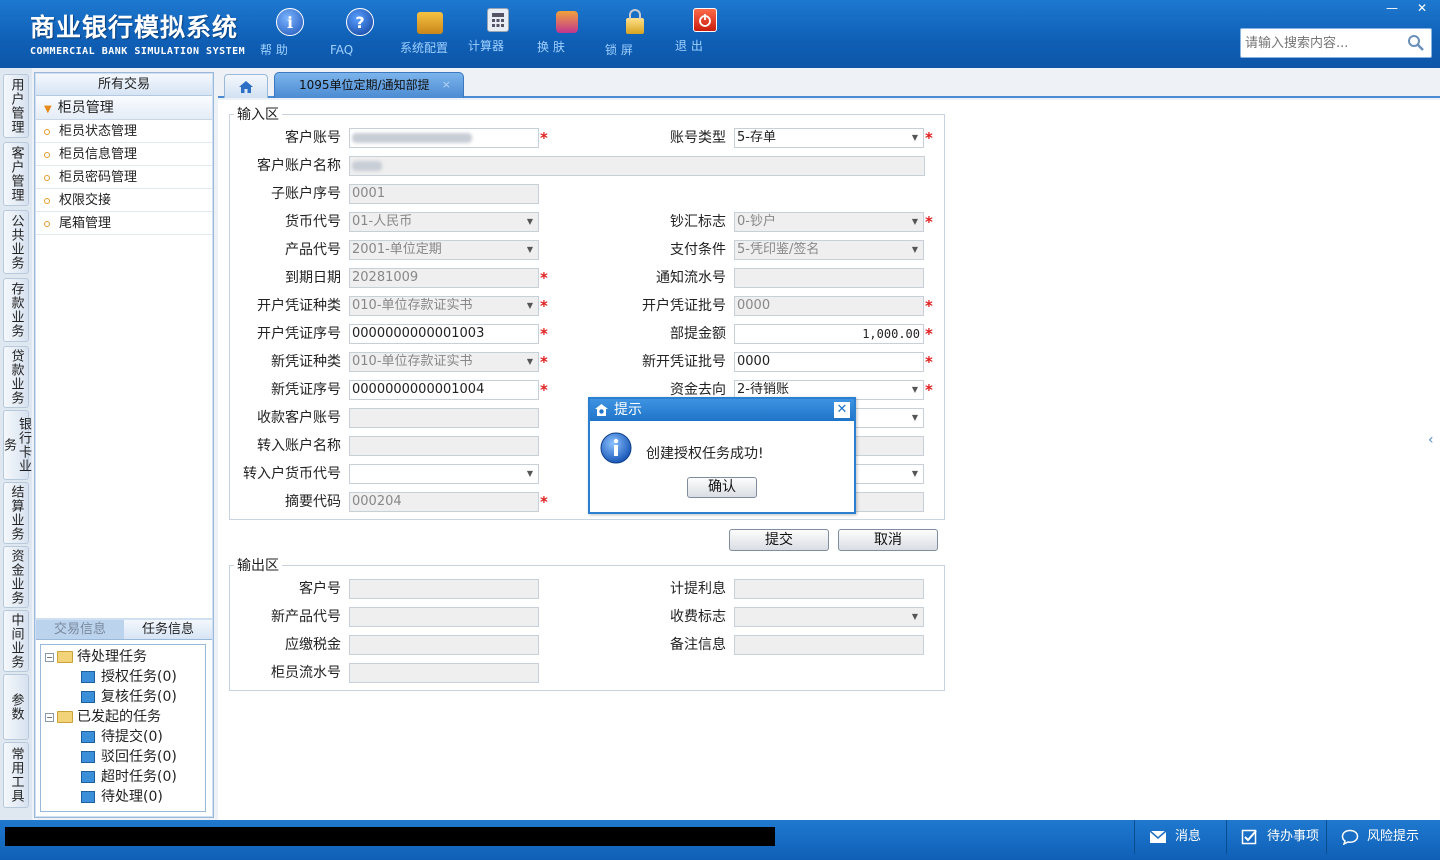 This screenshot has height=860, width=1440. Describe the element at coordinates (1392, 8) in the screenshot. I see `window-minimize-button: —` at that location.